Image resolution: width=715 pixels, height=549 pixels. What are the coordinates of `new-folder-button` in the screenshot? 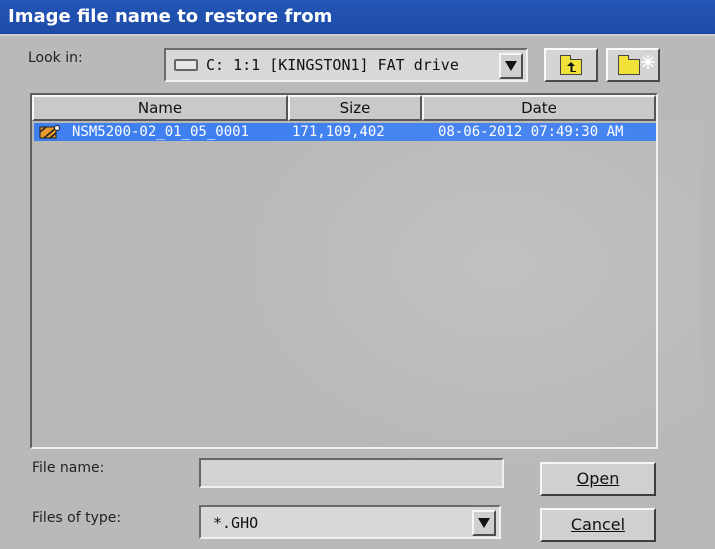 It's located at (633, 65).